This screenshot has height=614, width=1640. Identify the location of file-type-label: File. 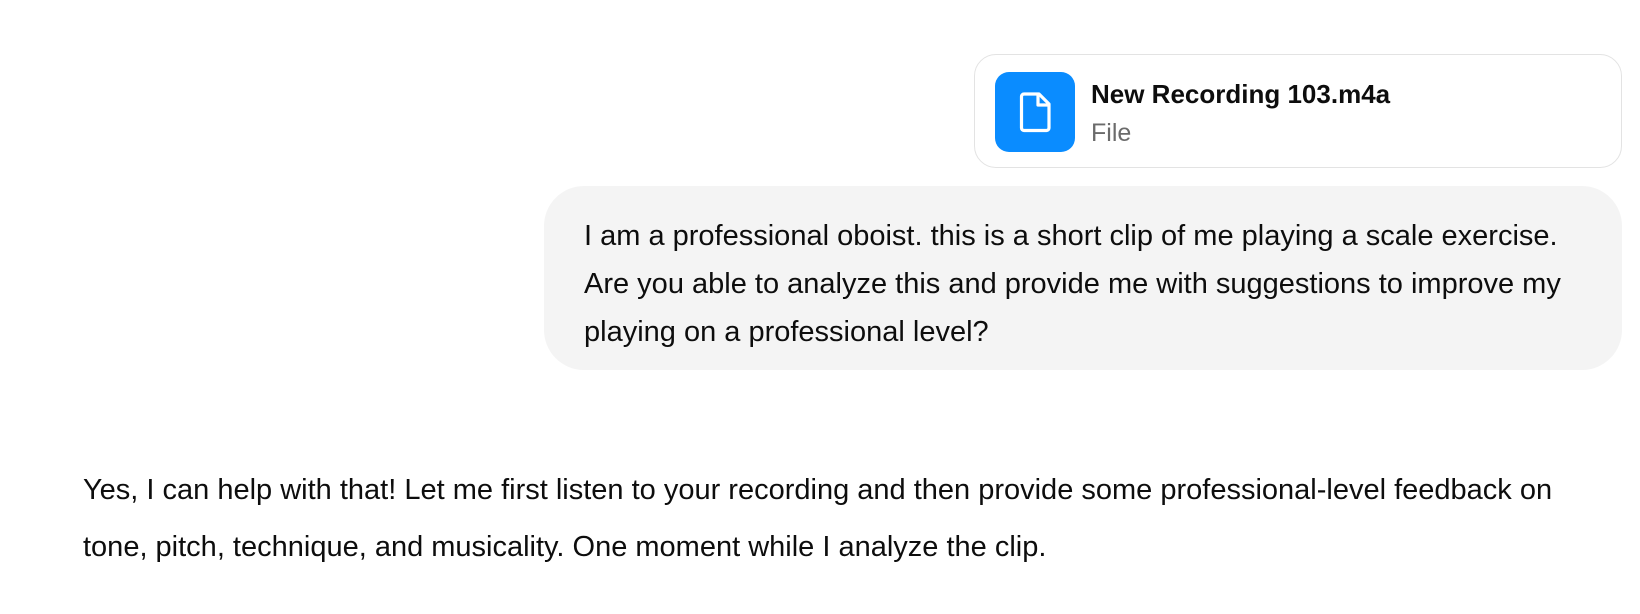
(1111, 133).